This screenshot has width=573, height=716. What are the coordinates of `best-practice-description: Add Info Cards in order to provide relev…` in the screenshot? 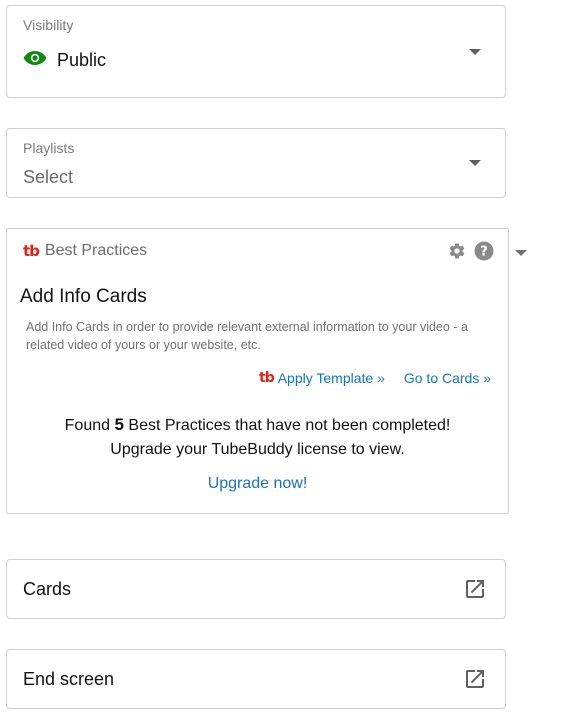 It's located at (247, 336).